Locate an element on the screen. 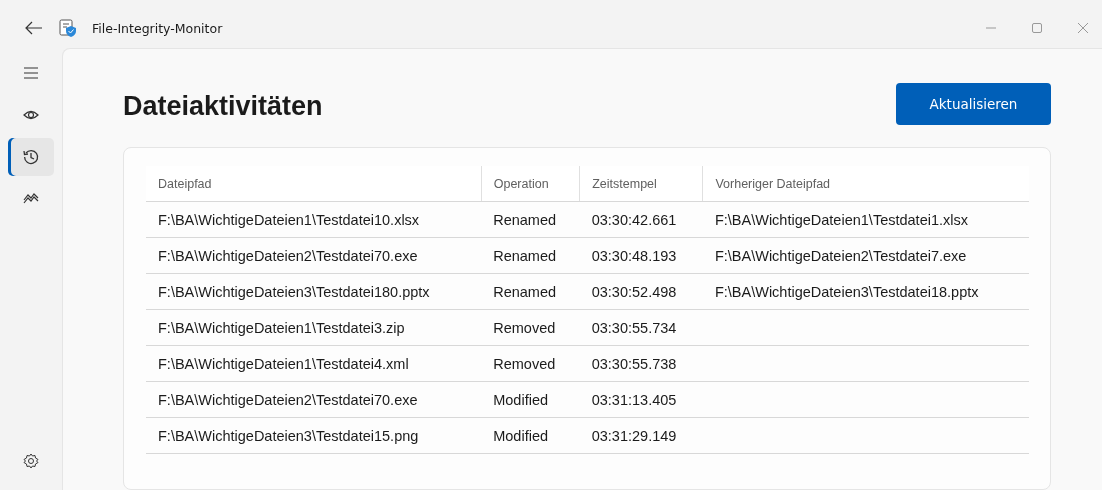 Image resolution: width=1102 pixels, height=490 pixels. maximize-icon is located at coordinates (1037, 28).